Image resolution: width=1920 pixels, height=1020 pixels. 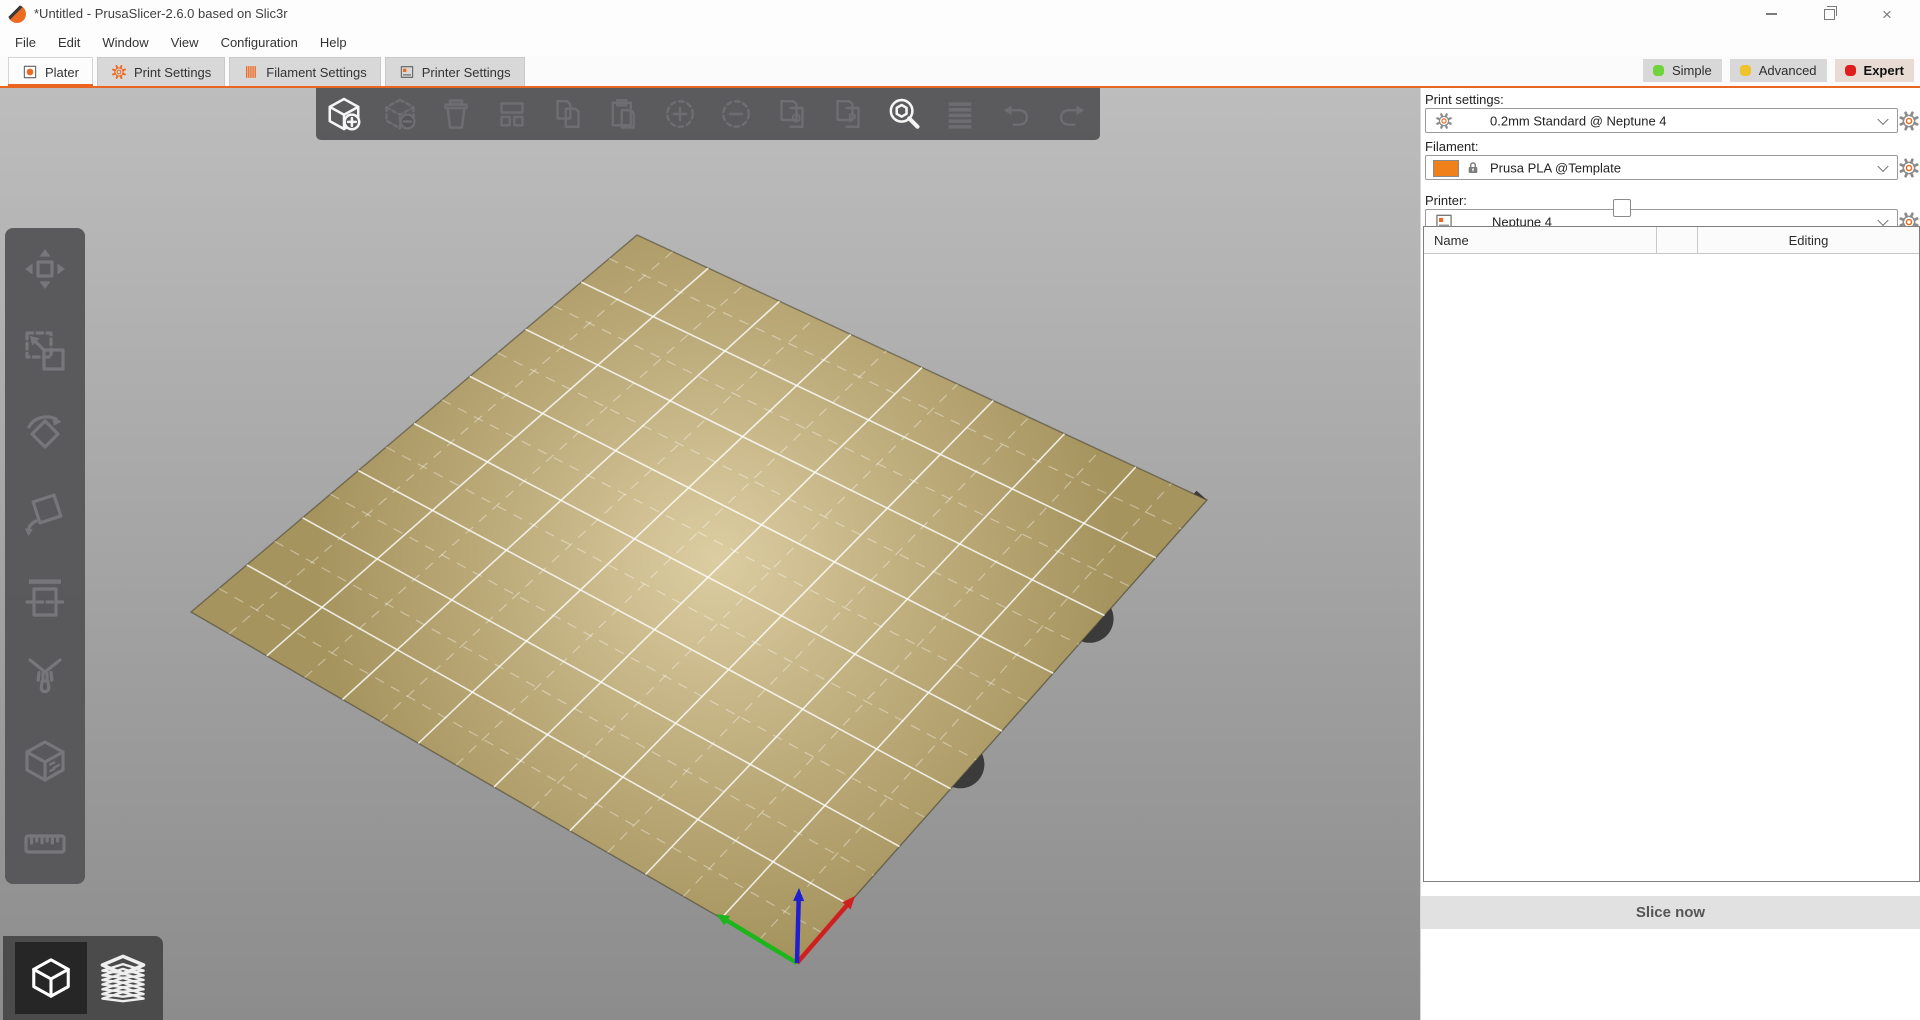 I want to click on tab-plater-label: Plater, so click(x=62, y=72).